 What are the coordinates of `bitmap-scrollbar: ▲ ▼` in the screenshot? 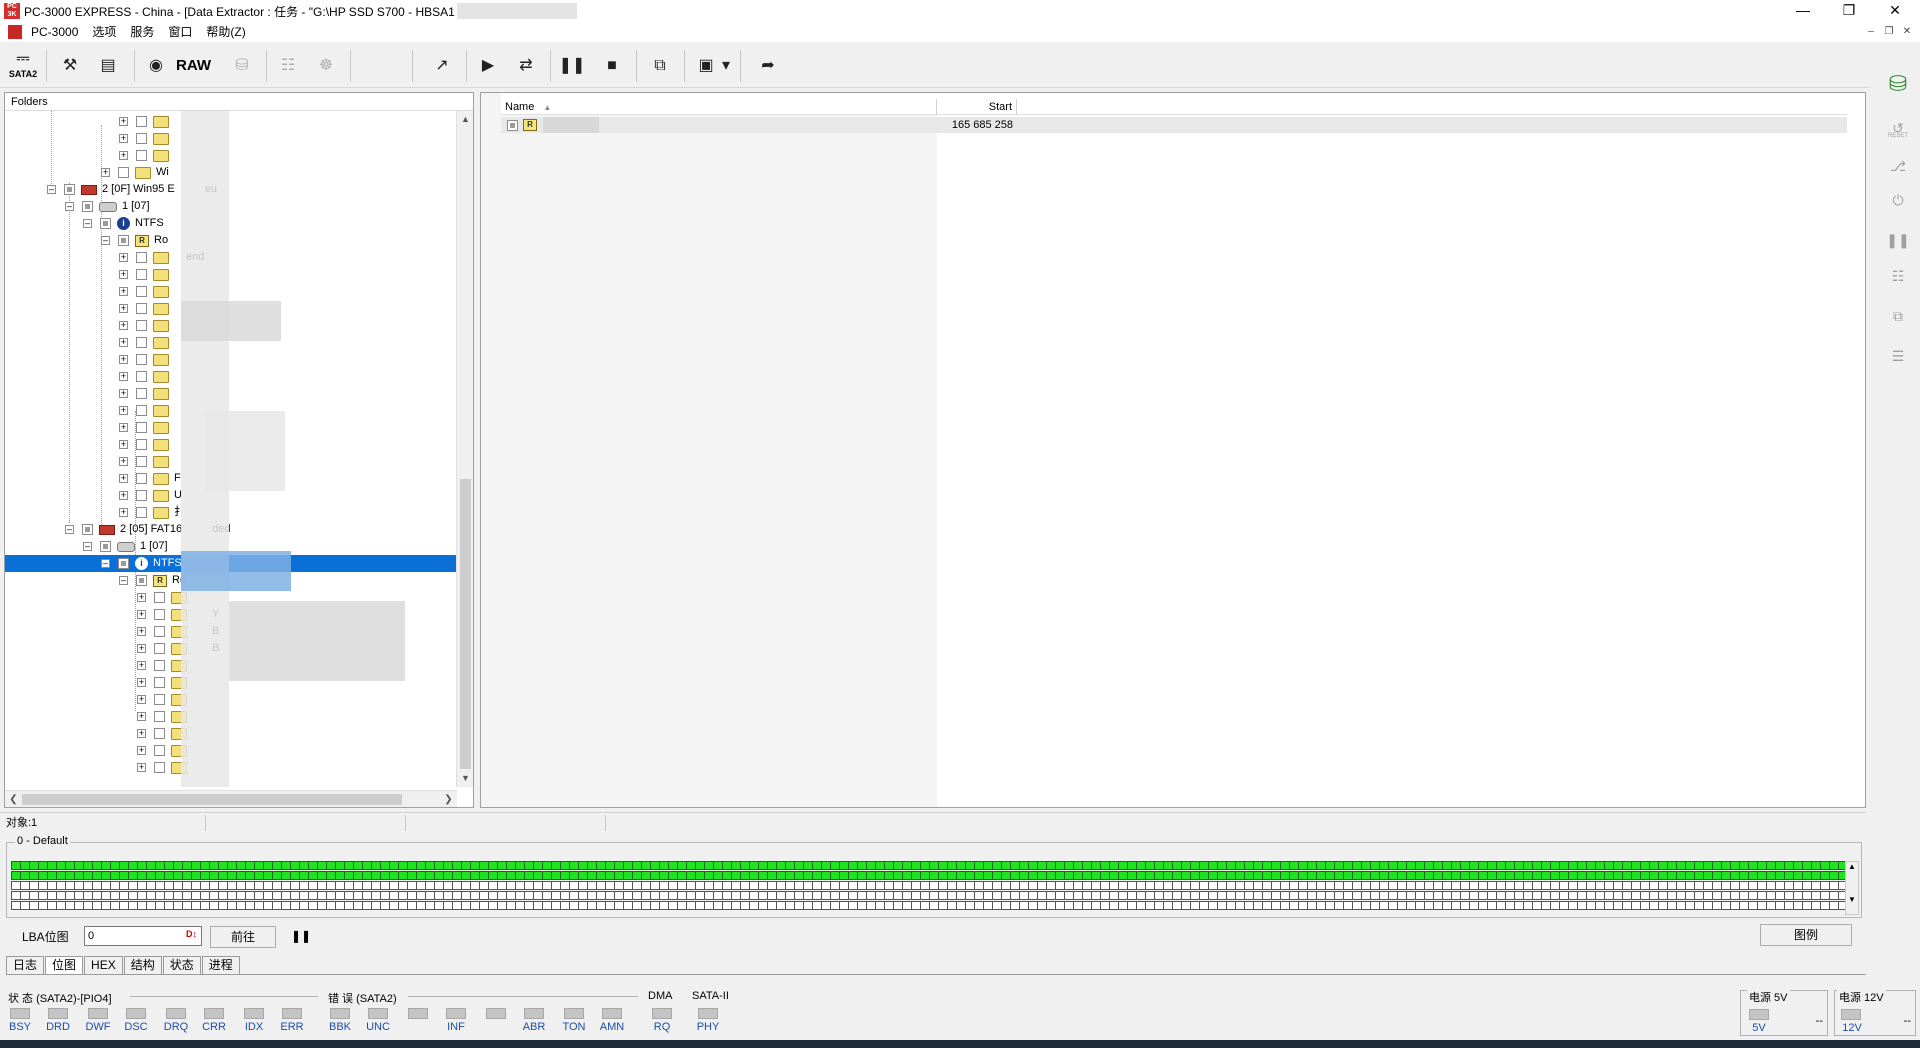 It's located at (1852, 888).